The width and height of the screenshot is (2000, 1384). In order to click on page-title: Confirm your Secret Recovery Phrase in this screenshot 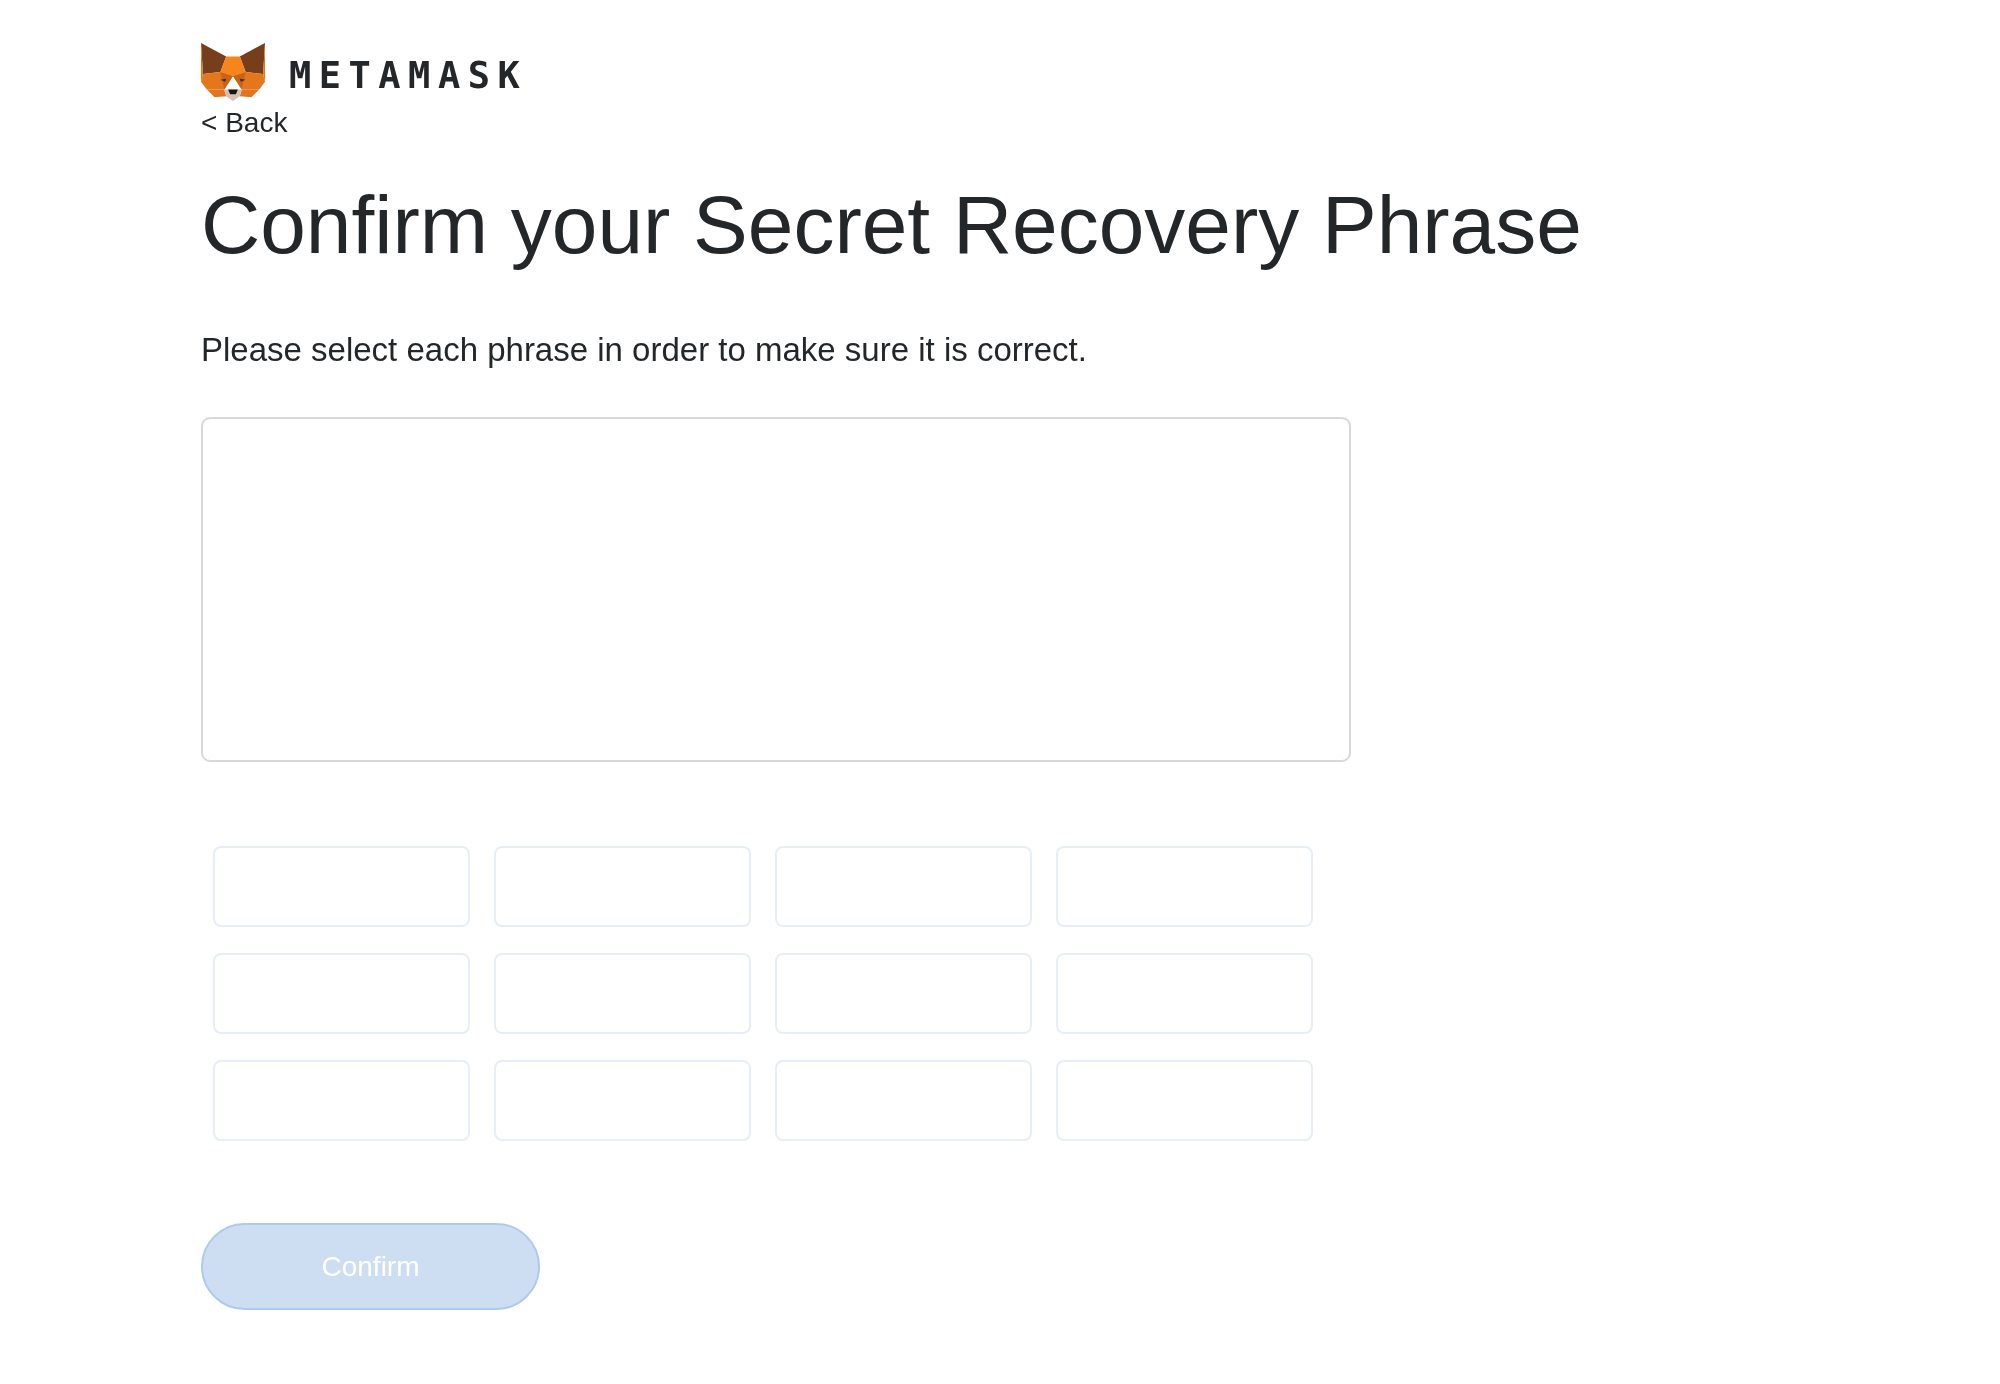, I will do `click(891, 225)`.